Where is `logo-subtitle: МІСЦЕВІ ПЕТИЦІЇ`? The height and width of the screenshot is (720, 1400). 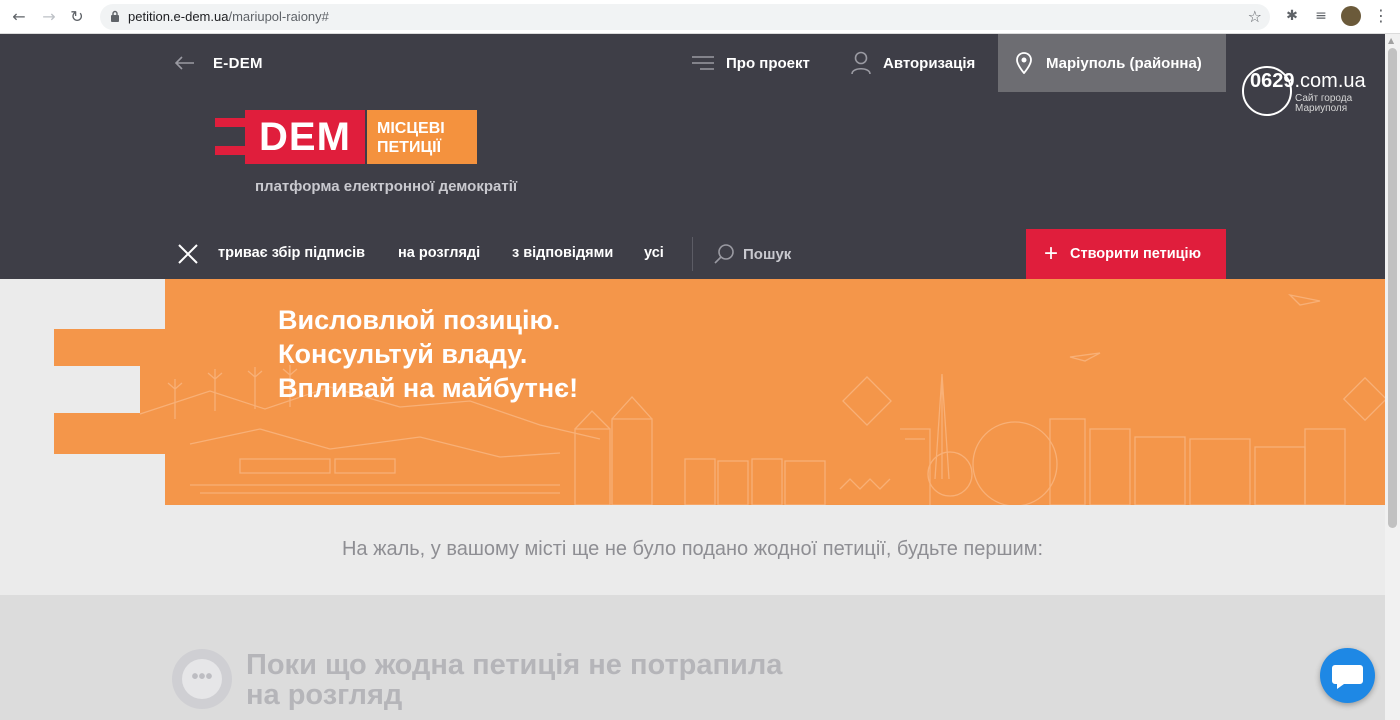
logo-subtitle: МІСЦЕВІ ПЕТИЦІЇ is located at coordinates (422, 137).